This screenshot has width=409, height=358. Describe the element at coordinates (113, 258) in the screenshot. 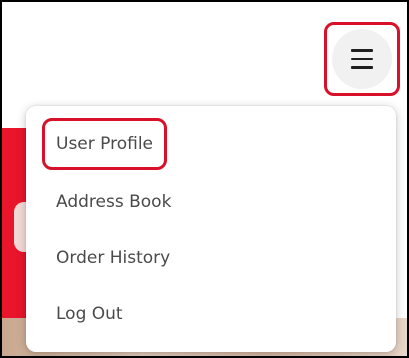

I see `menu-item-order-history: Order History` at that location.